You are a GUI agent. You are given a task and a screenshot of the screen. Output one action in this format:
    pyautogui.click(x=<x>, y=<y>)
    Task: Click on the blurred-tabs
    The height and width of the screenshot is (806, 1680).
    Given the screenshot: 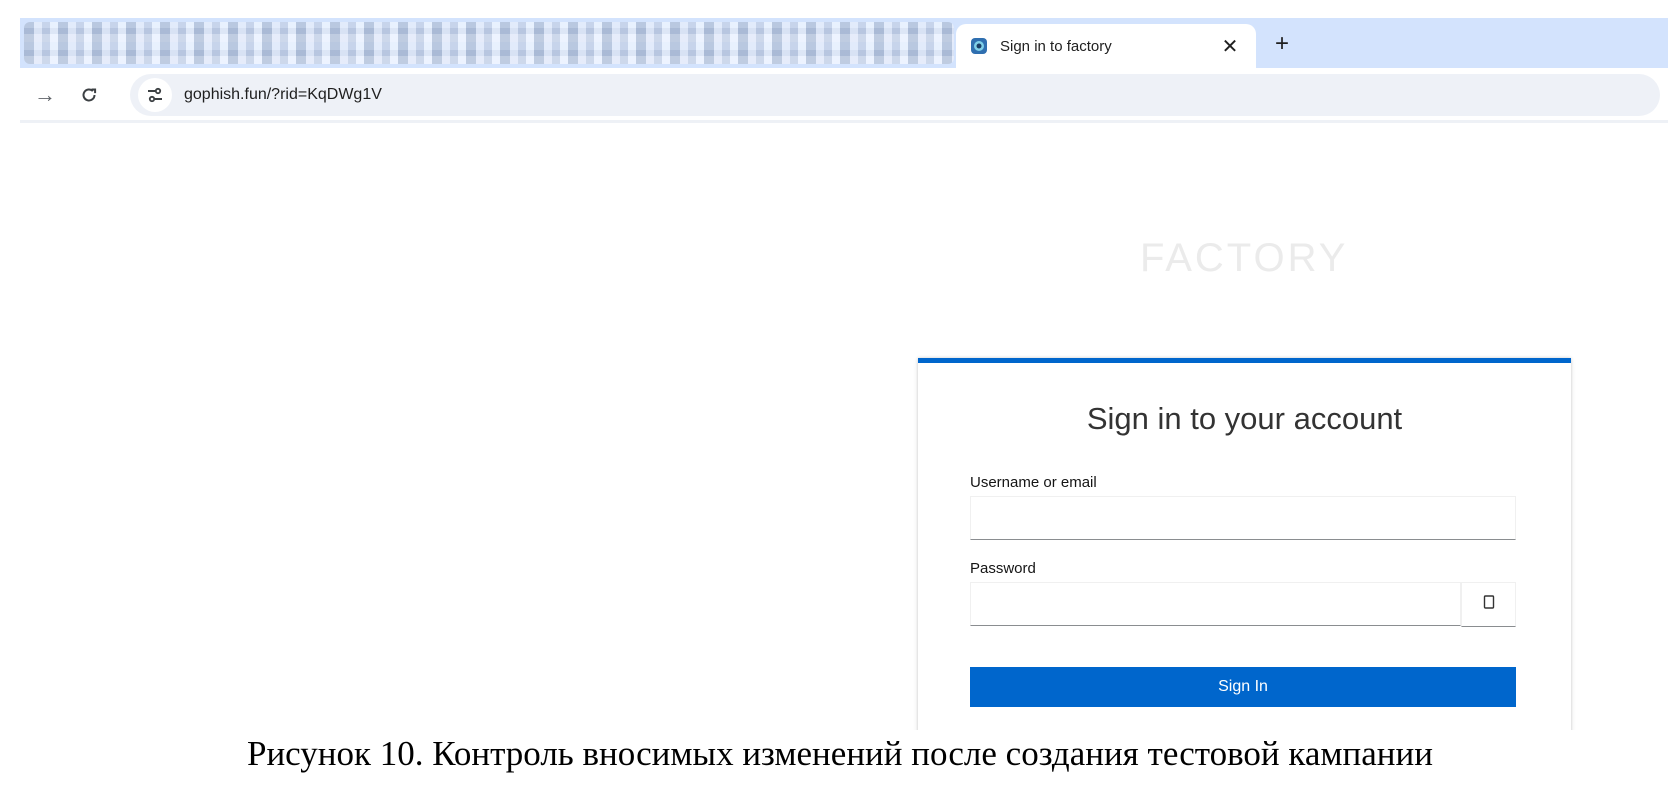 What is the action you would take?
    pyautogui.click(x=489, y=43)
    